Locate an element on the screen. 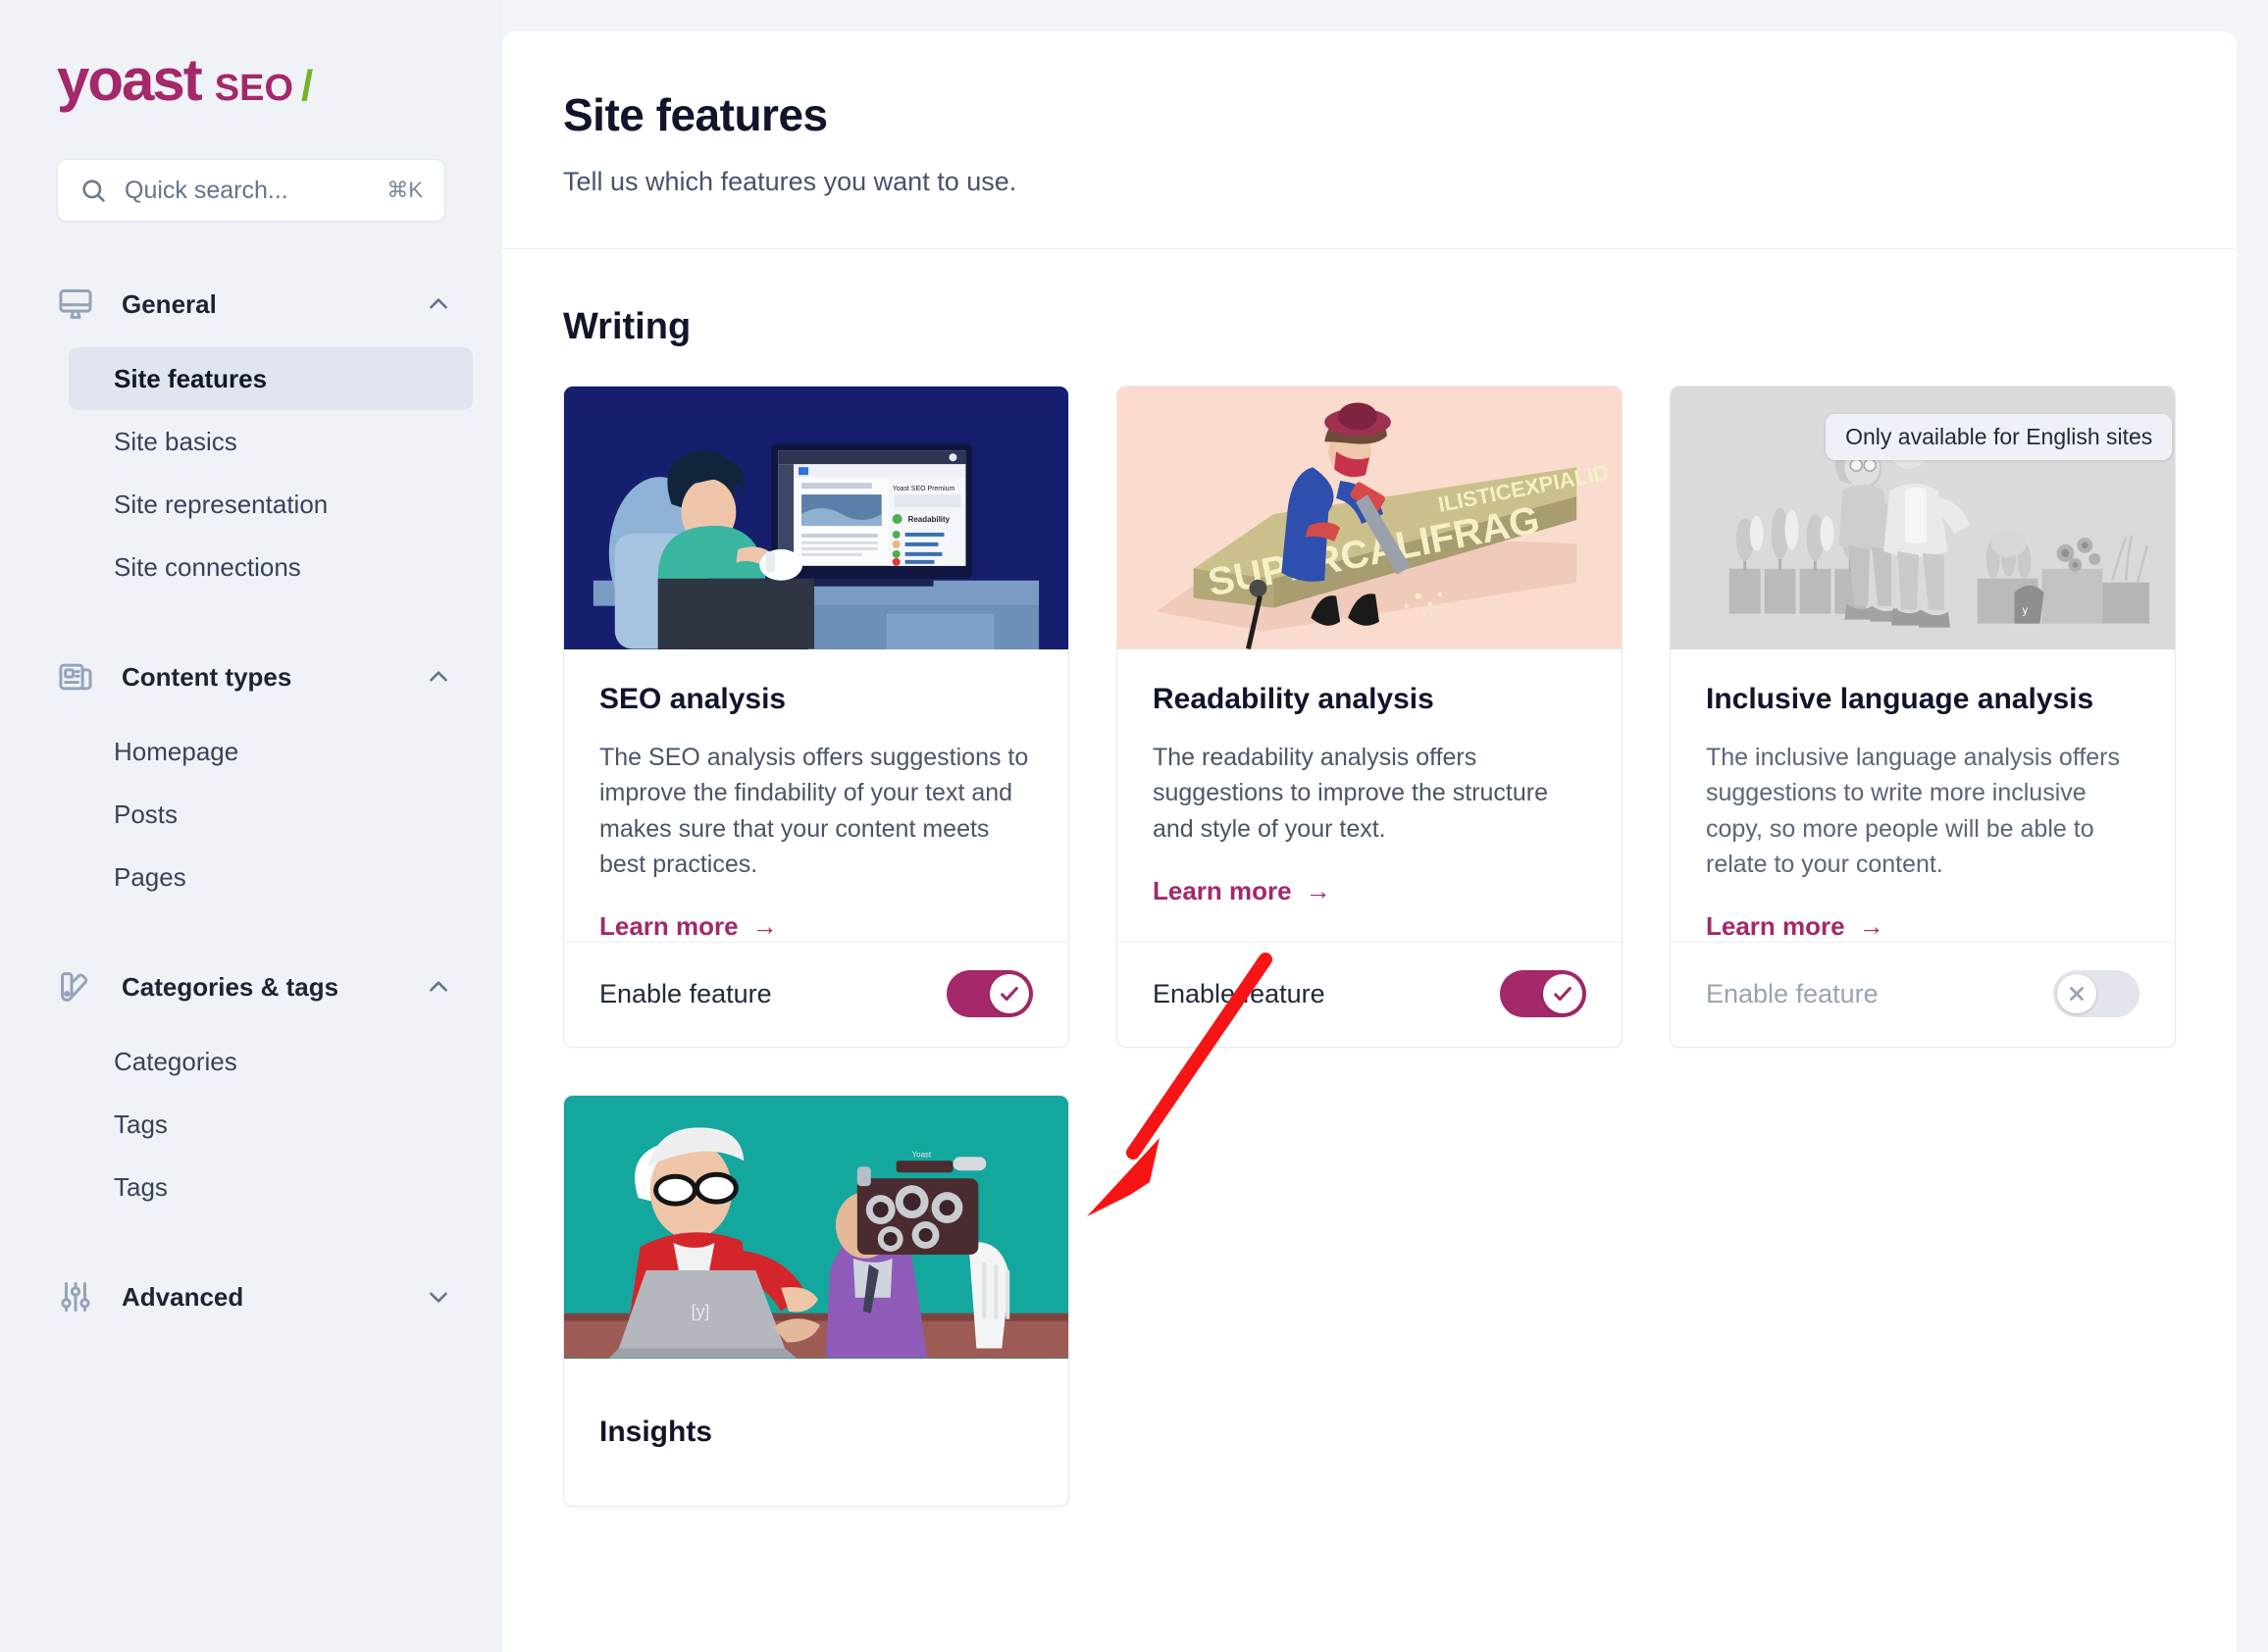  readability-analysis-enable-toggle is located at coordinates (1543, 993).